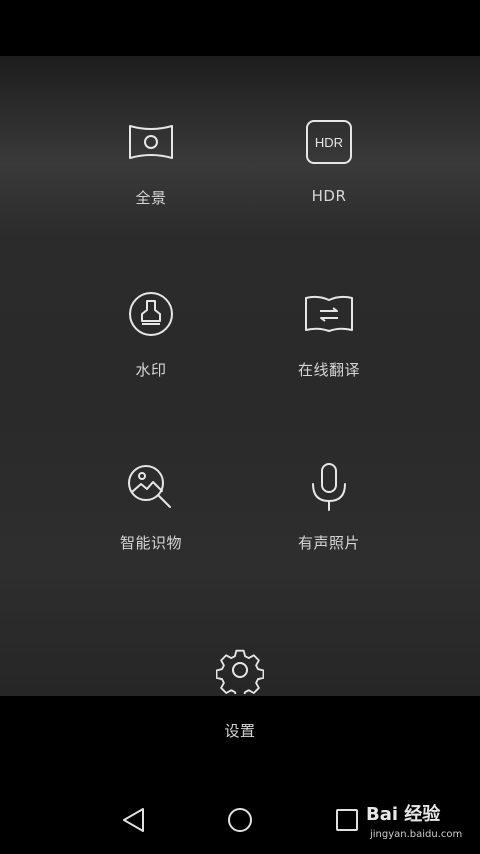  What do you see at coordinates (329, 354) in the screenshot?
I see `mode-translate: 在线翻译` at bounding box center [329, 354].